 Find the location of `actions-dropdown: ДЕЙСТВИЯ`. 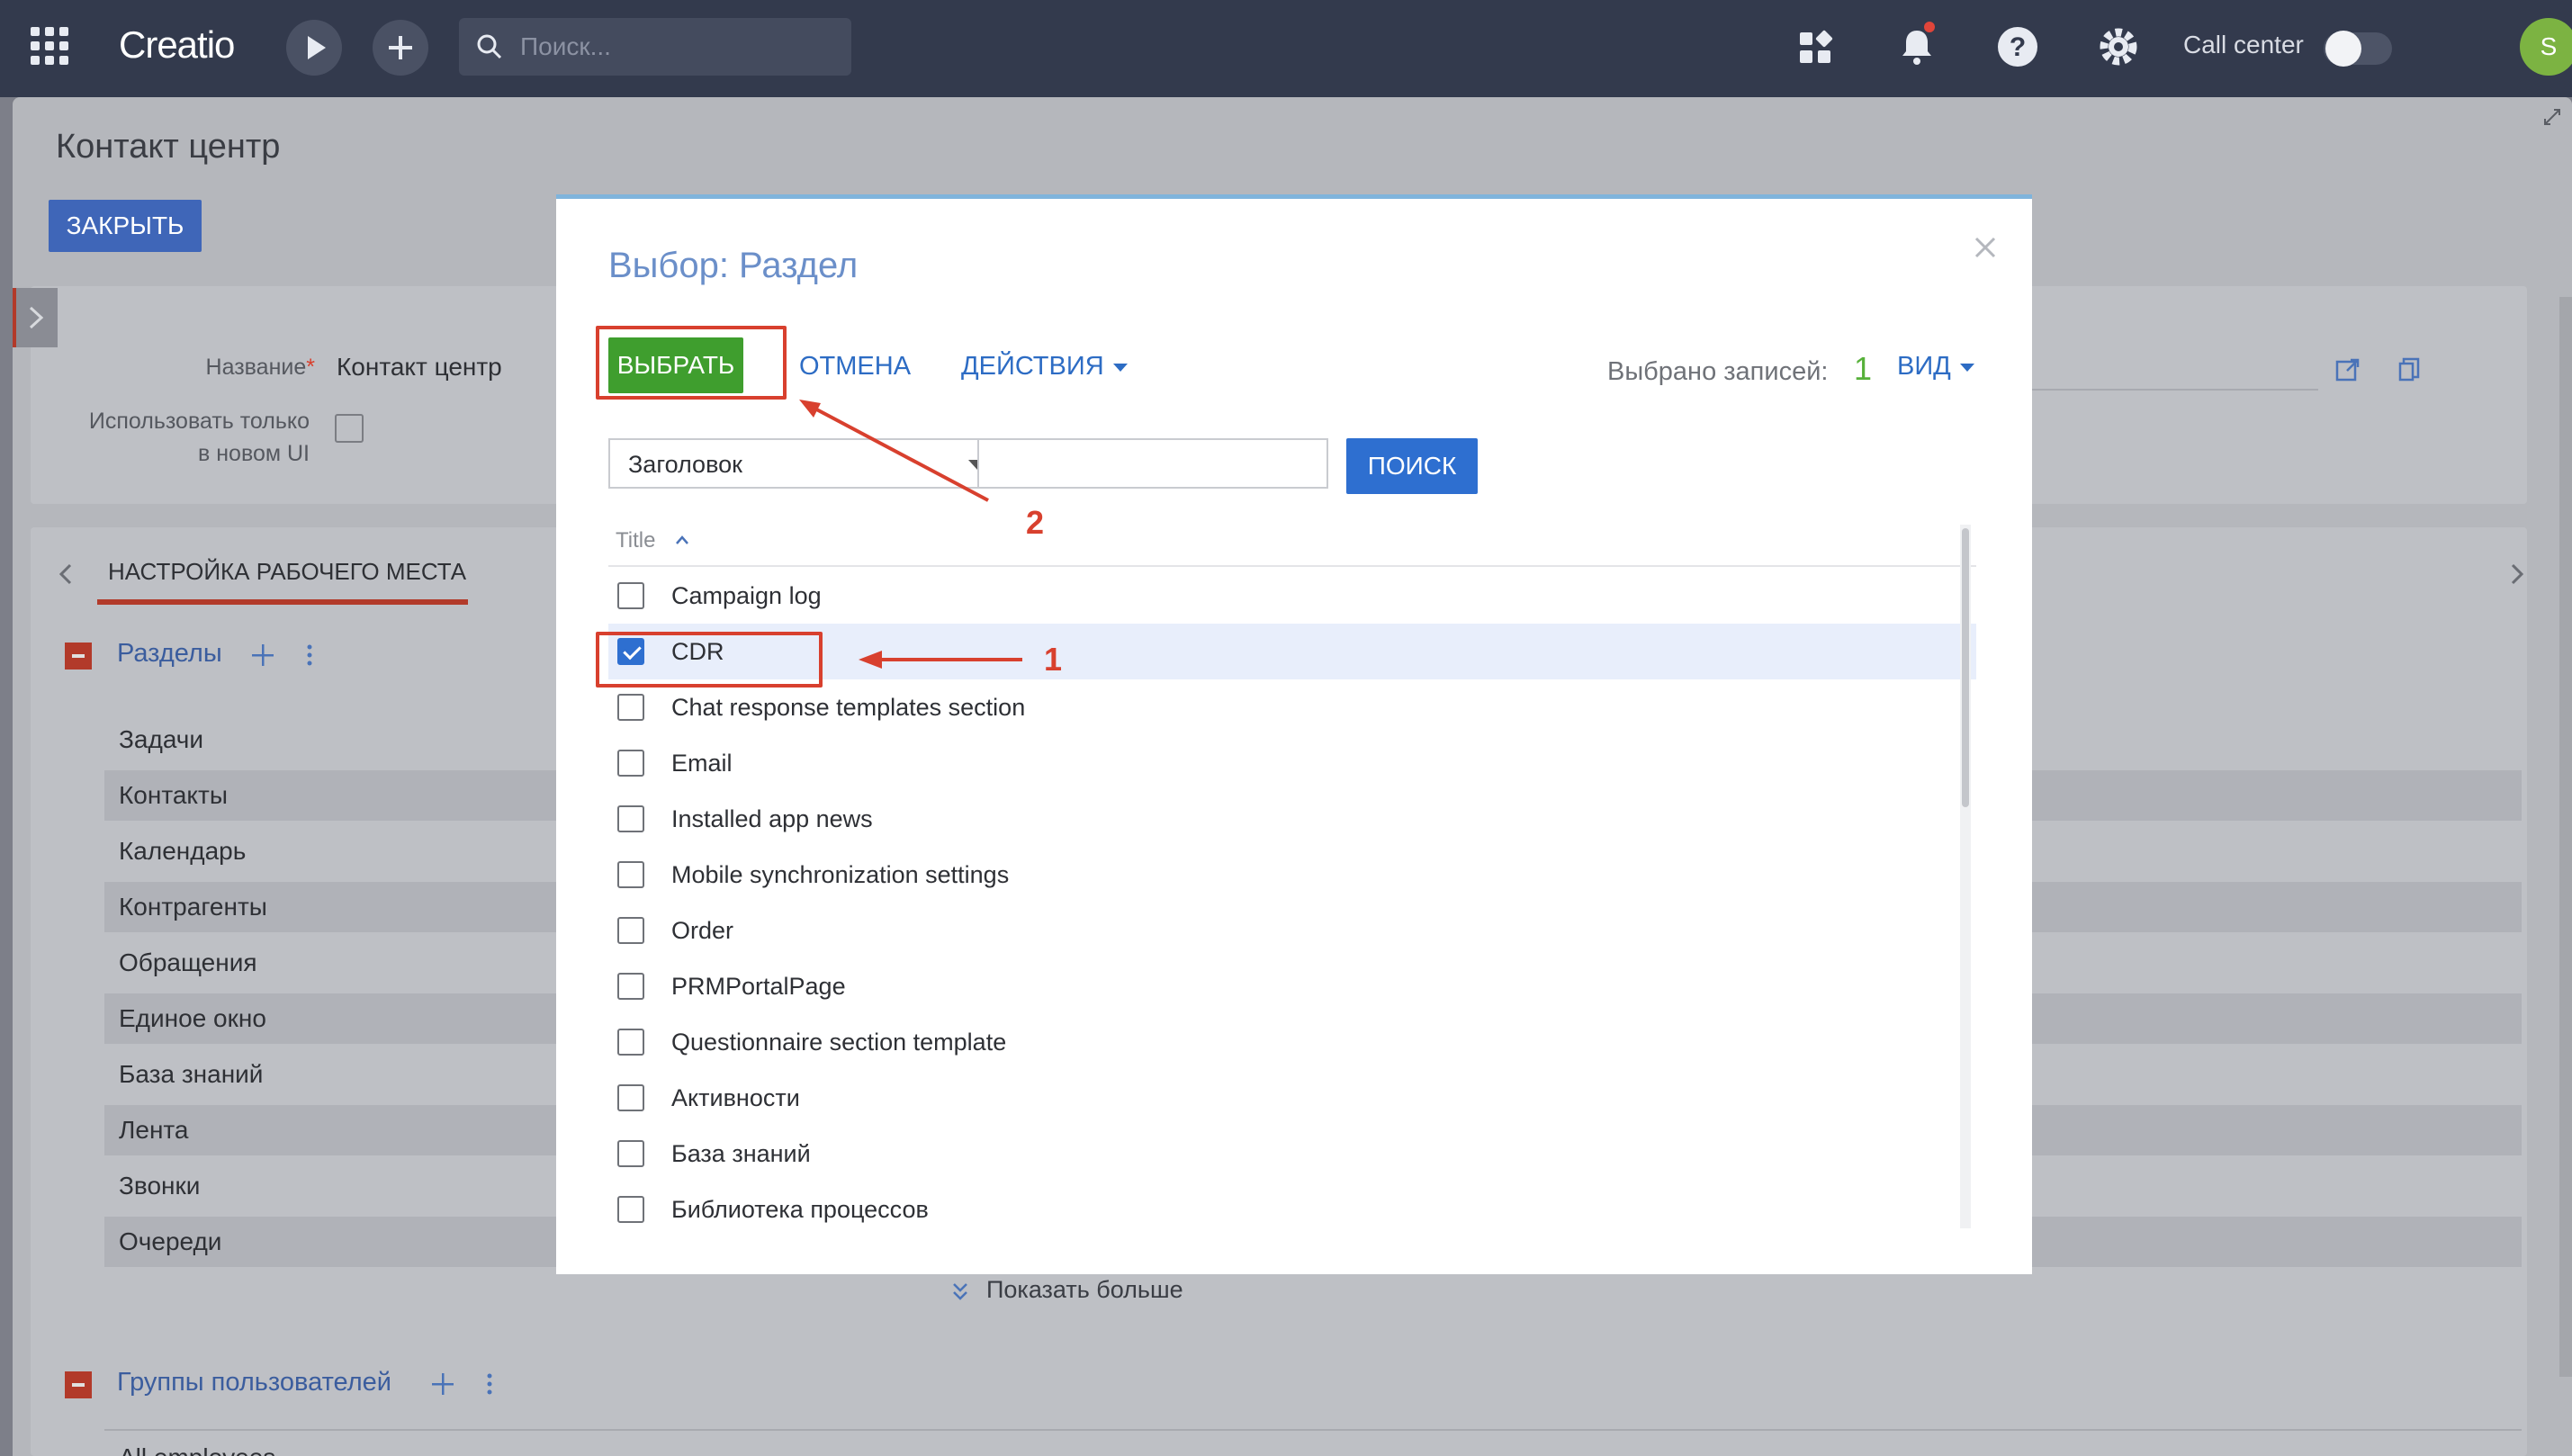

actions-dropdown: ДЕЙСТВИЯ is located at coordinates (1044, 367).